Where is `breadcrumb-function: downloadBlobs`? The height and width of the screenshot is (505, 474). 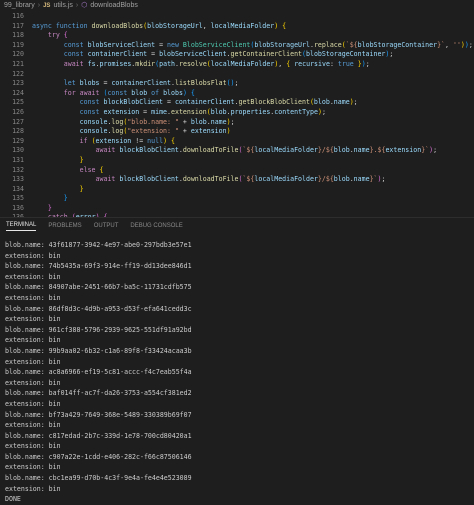
breadcrumb-function: downloadBlobs is located at coordinates (113, 6).